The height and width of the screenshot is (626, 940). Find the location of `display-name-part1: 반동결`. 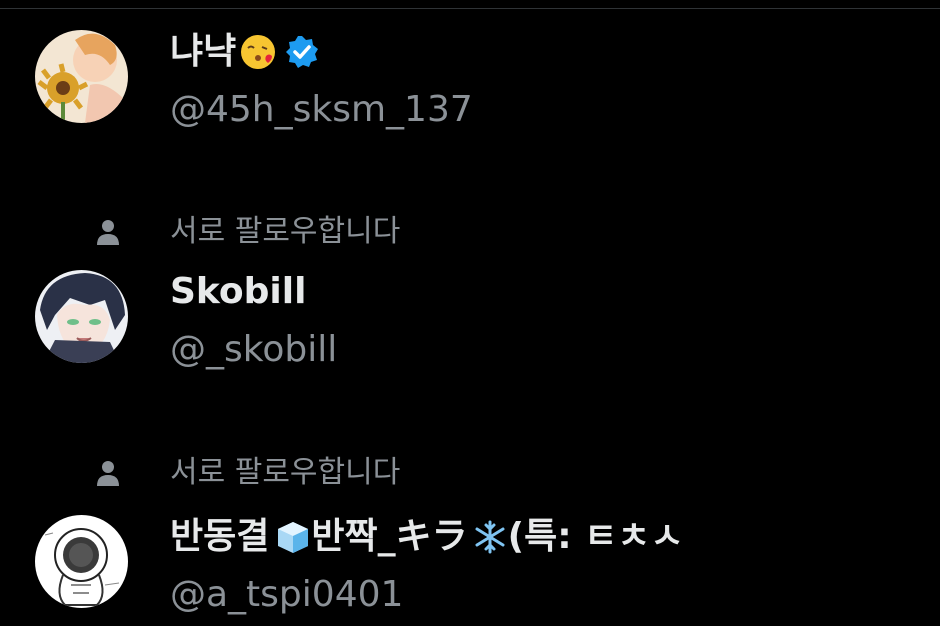

display-name-part1: 반동결 is located at coordinates (219, 537).